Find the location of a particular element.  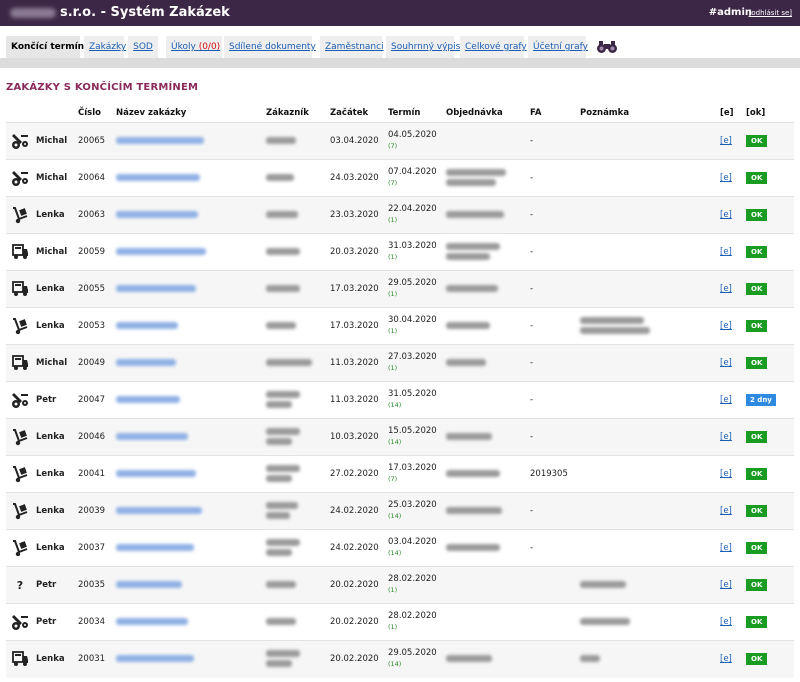

logout-link: [odhlásit se] is located at coordinates (770, 13).